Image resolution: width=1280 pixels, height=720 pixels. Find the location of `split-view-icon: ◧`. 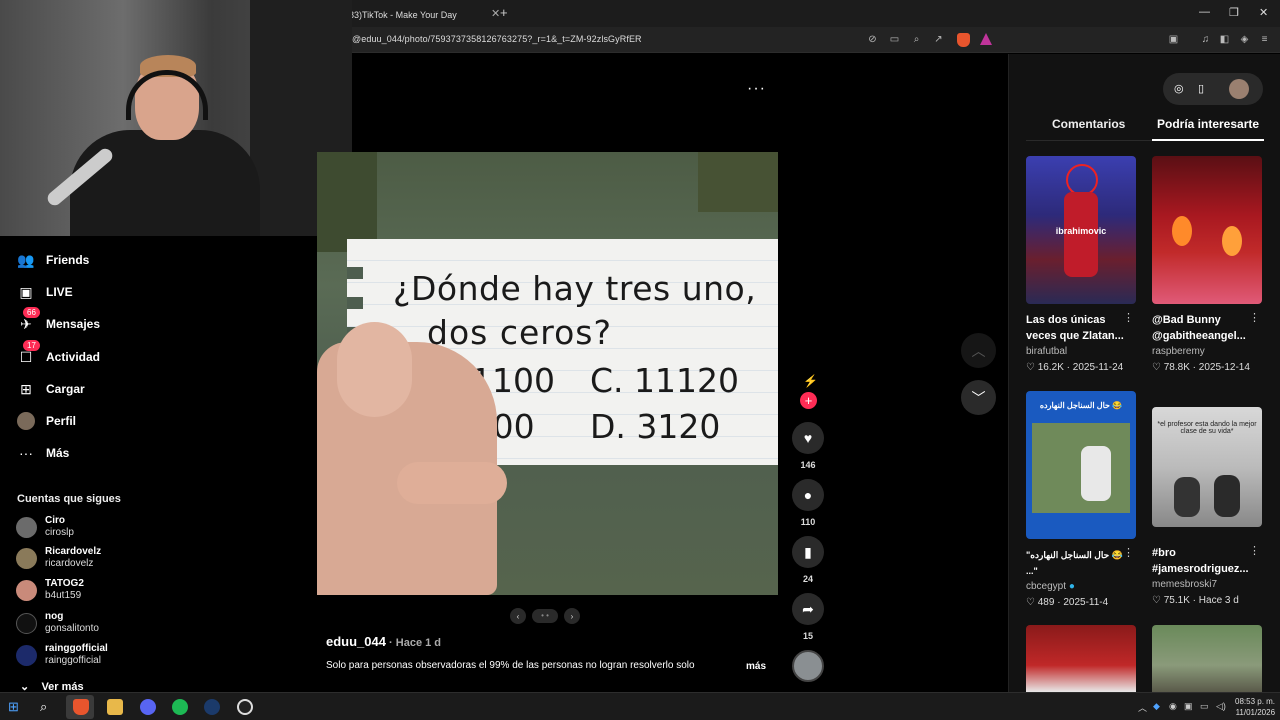

split-view-icon: ◧ is located at coordinates (1224, 39).